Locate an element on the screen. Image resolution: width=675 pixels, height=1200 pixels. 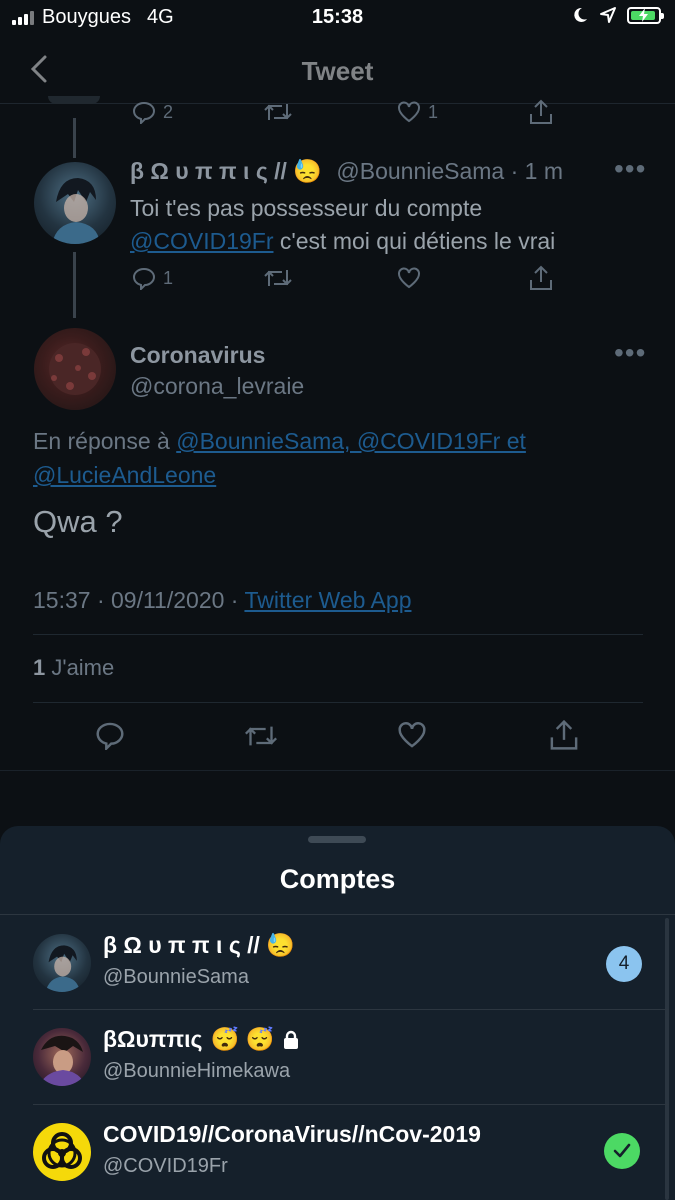
tweet-timestamp-row: 15:37 · 09/11/2020 · Twitter Web App is located at coordinates (222, 600).